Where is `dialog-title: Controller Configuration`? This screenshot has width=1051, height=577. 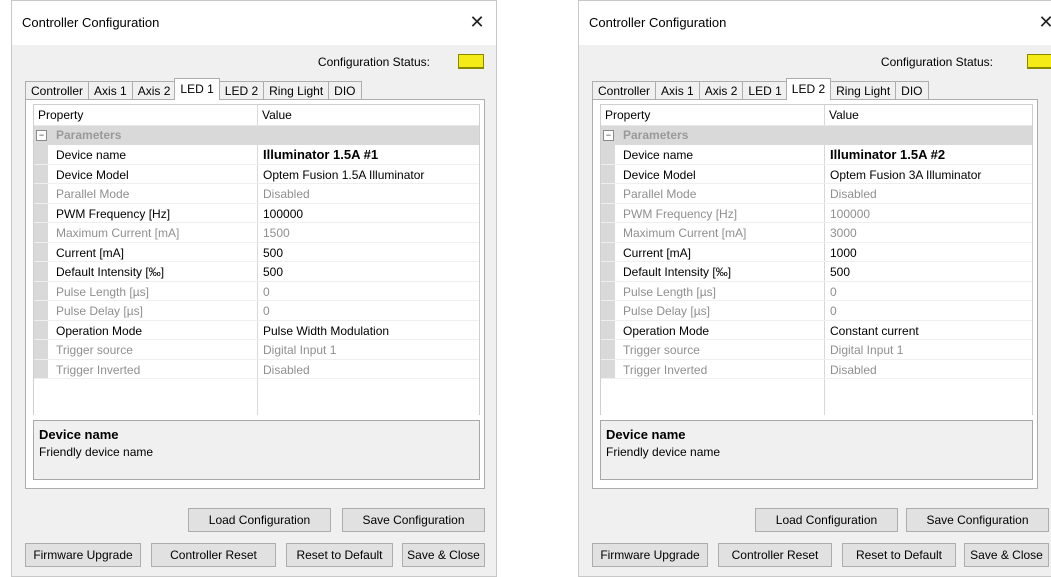 dialog-title: Controller Configuration is located at coordinates (91, 22).